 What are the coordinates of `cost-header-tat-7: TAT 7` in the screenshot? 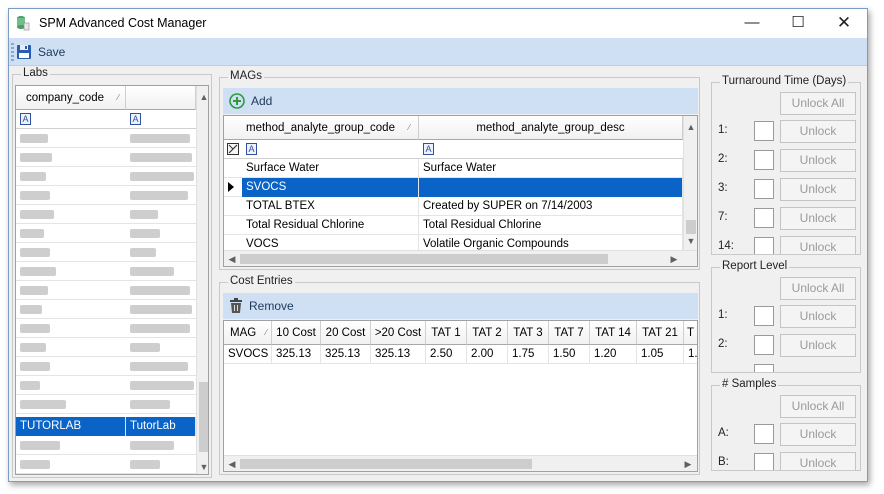 It's located at (569, 333).